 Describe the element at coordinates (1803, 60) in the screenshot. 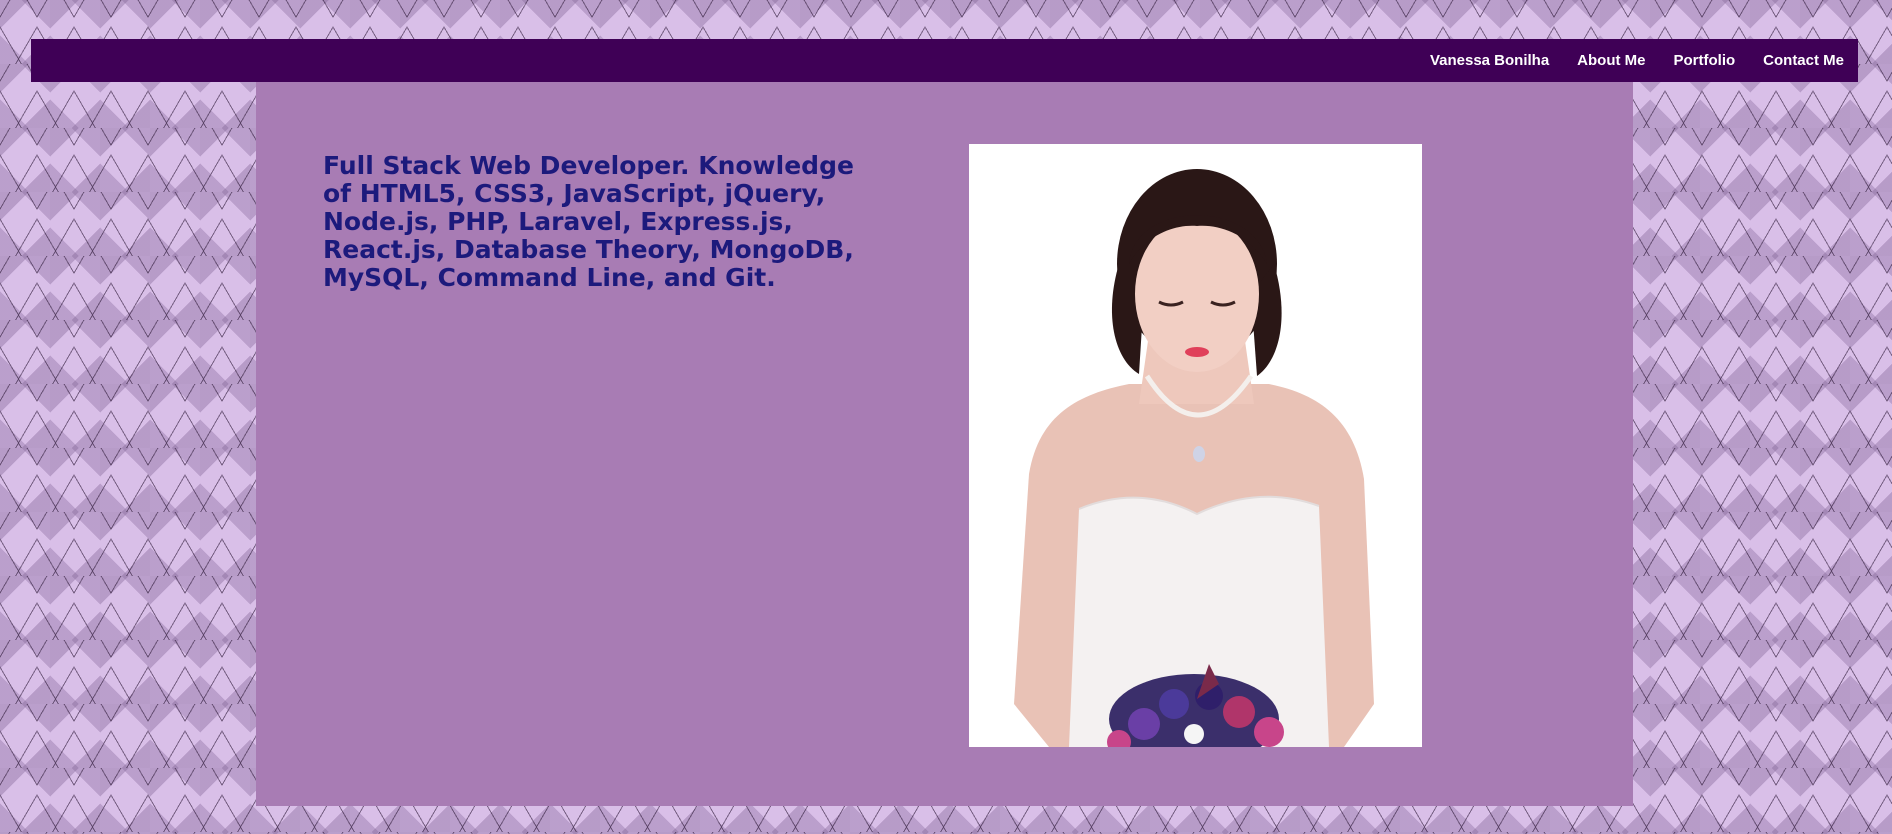

I see `nav-link-contact-me: Contact Me` at that location.